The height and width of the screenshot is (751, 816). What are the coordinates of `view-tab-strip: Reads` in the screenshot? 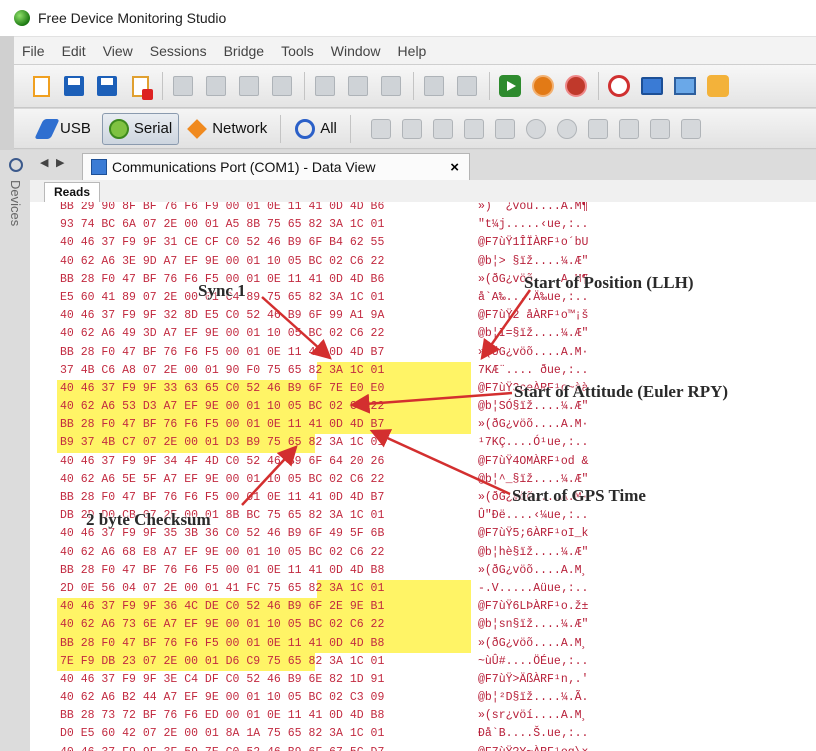 It's located at (423, 191).